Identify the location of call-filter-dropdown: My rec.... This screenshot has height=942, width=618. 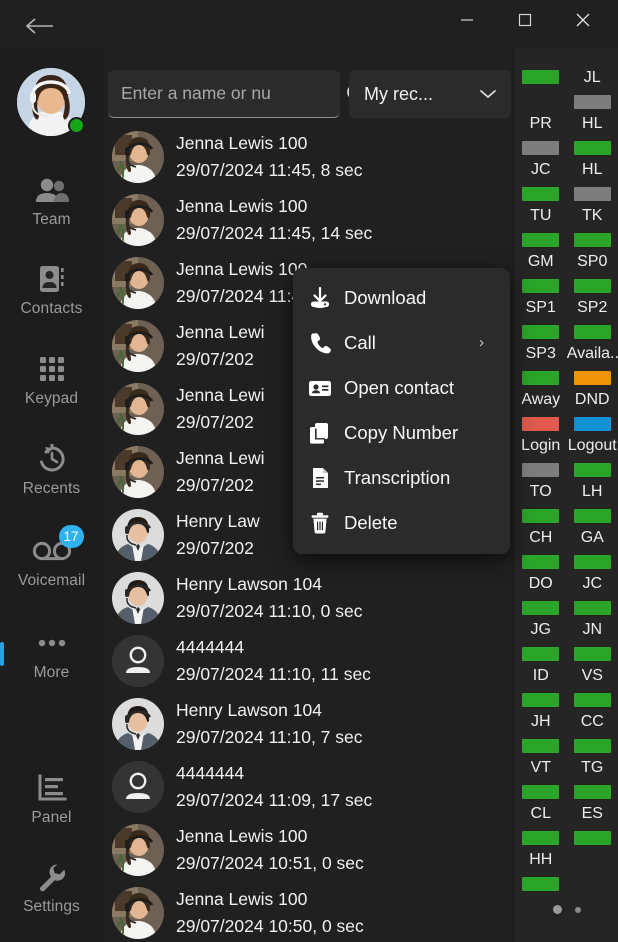
(430, 94).